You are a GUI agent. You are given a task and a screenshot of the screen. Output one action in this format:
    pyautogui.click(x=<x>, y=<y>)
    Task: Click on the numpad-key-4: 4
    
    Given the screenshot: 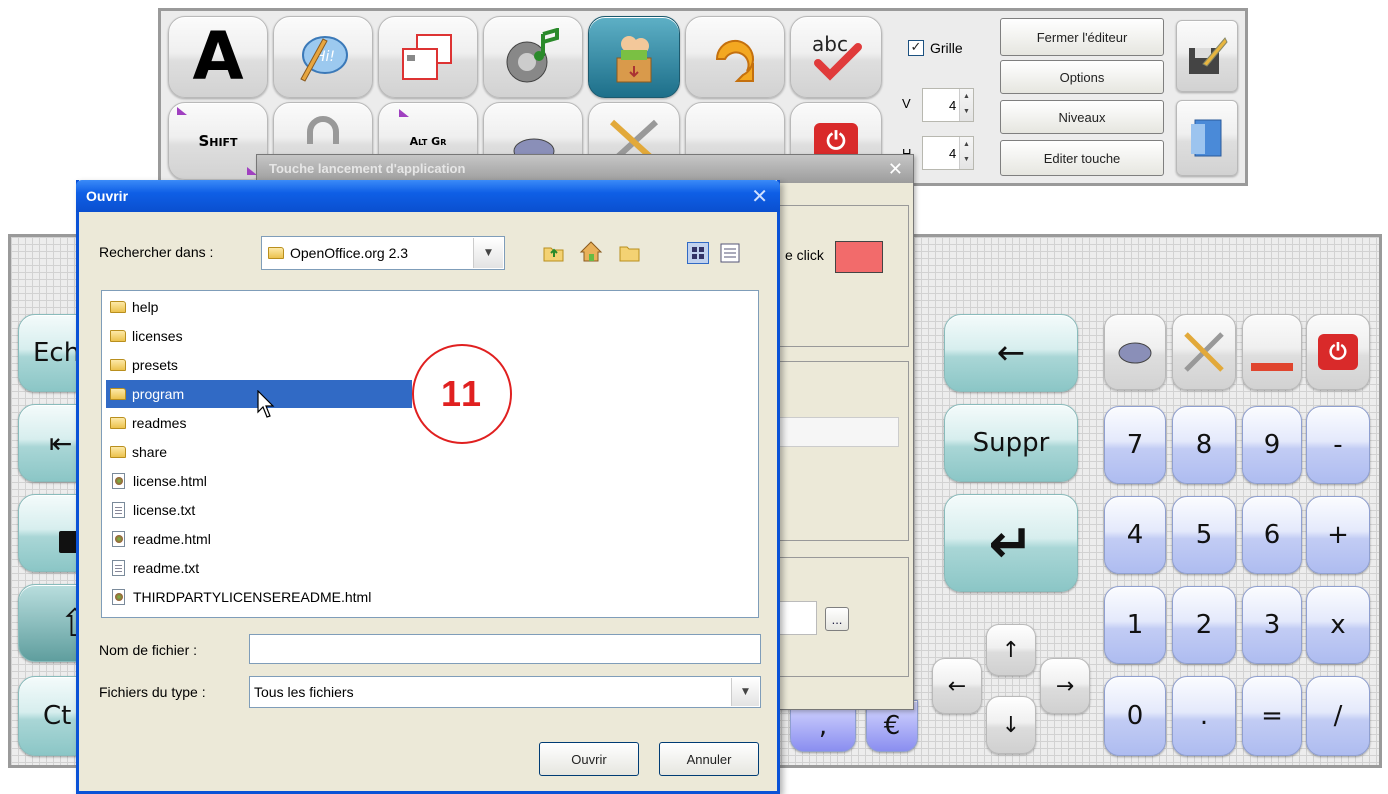 What is the action you would take?
    pyautogui.click(x=1135, y=535)
    